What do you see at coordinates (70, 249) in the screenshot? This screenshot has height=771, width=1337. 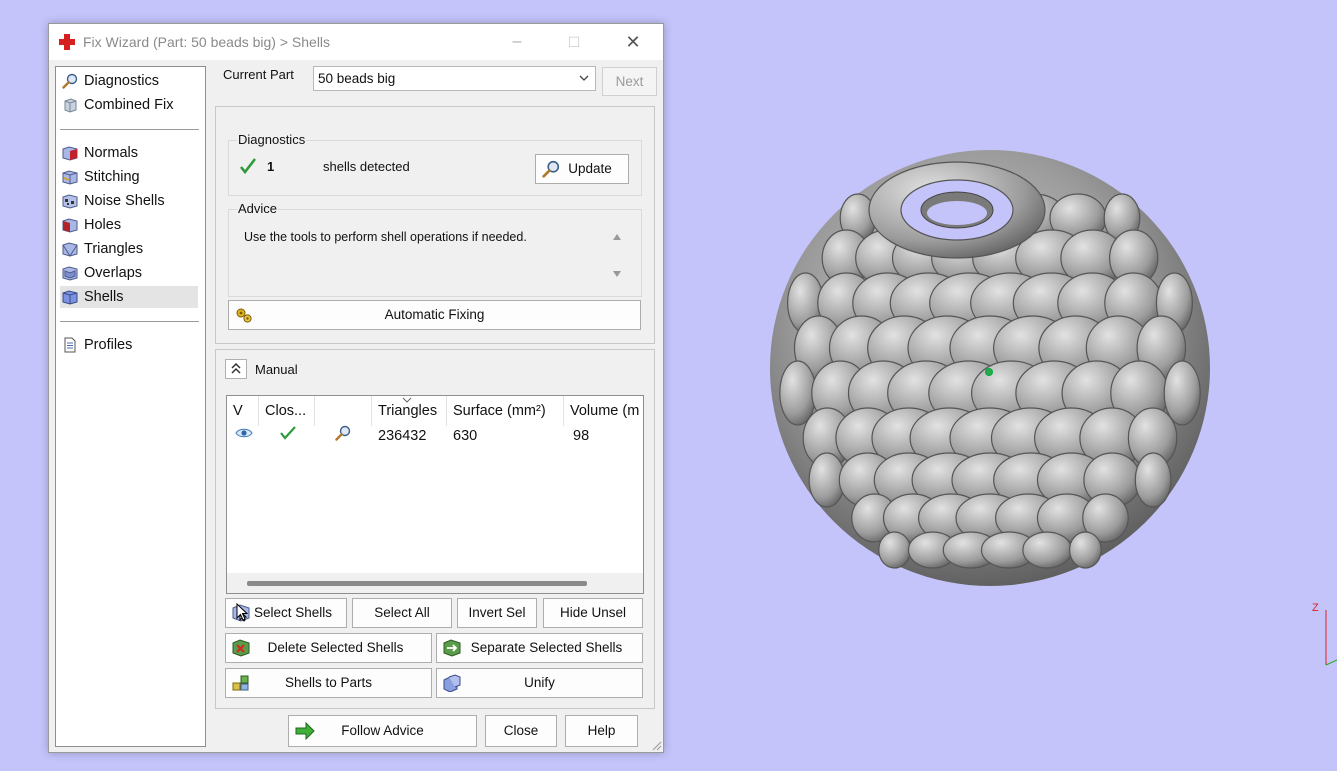 I see `triangles-cube-icon` at bounding box center [70, 249].